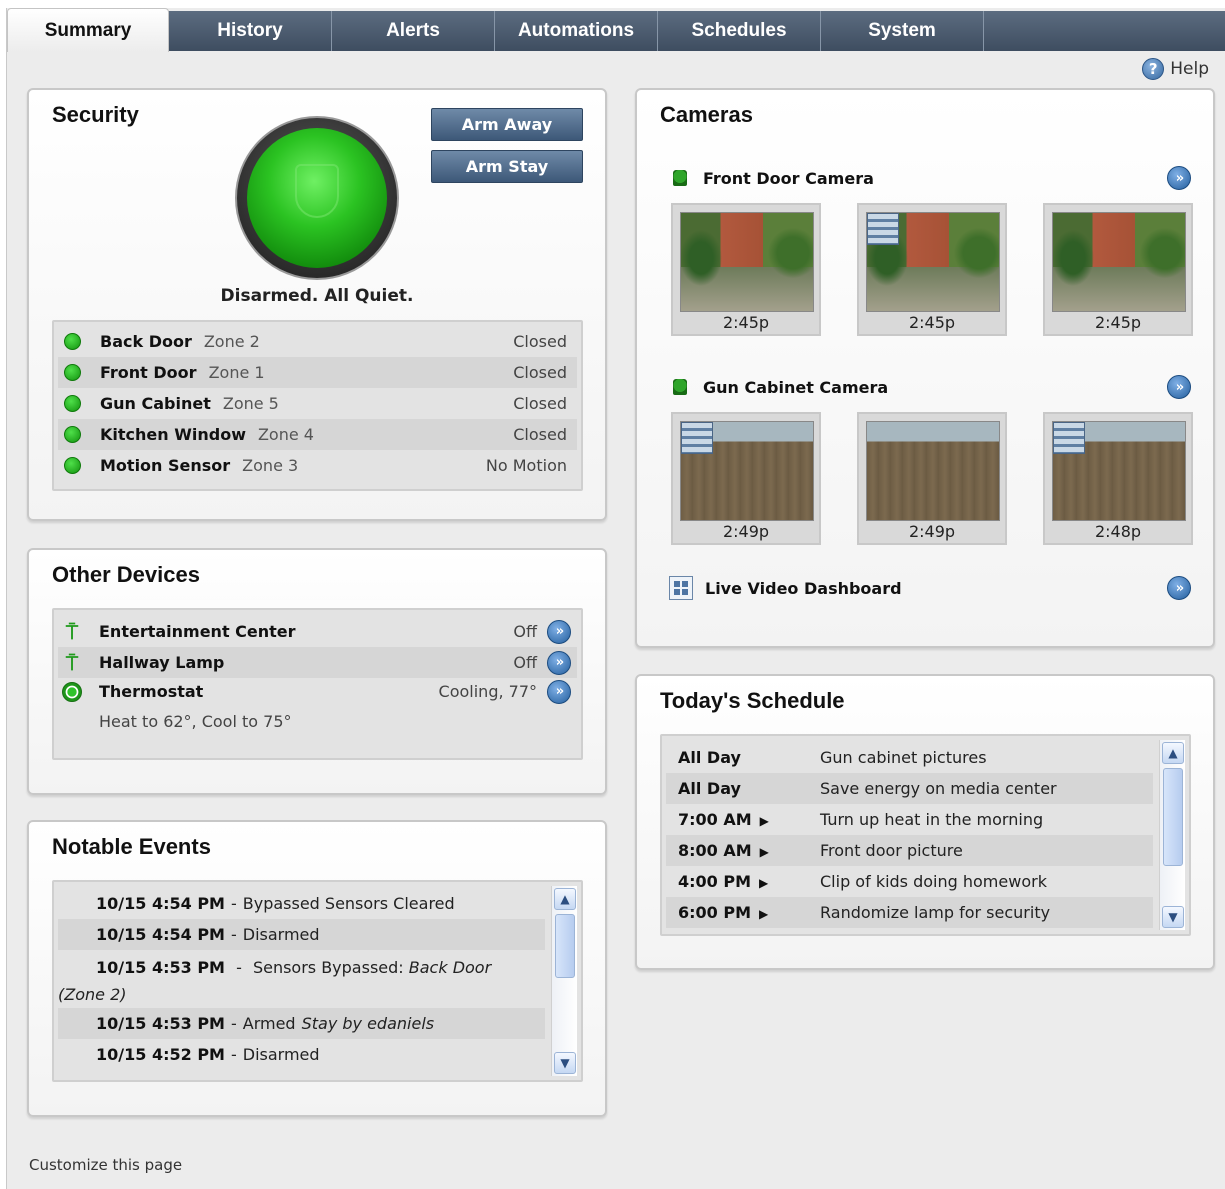 The height and width of the screenshot is (1189, 1225). What do you see at coordinates (450, 967) in the screenshot?
I see `event-sensor-name: Back Door` at bounding box center [450, 967].